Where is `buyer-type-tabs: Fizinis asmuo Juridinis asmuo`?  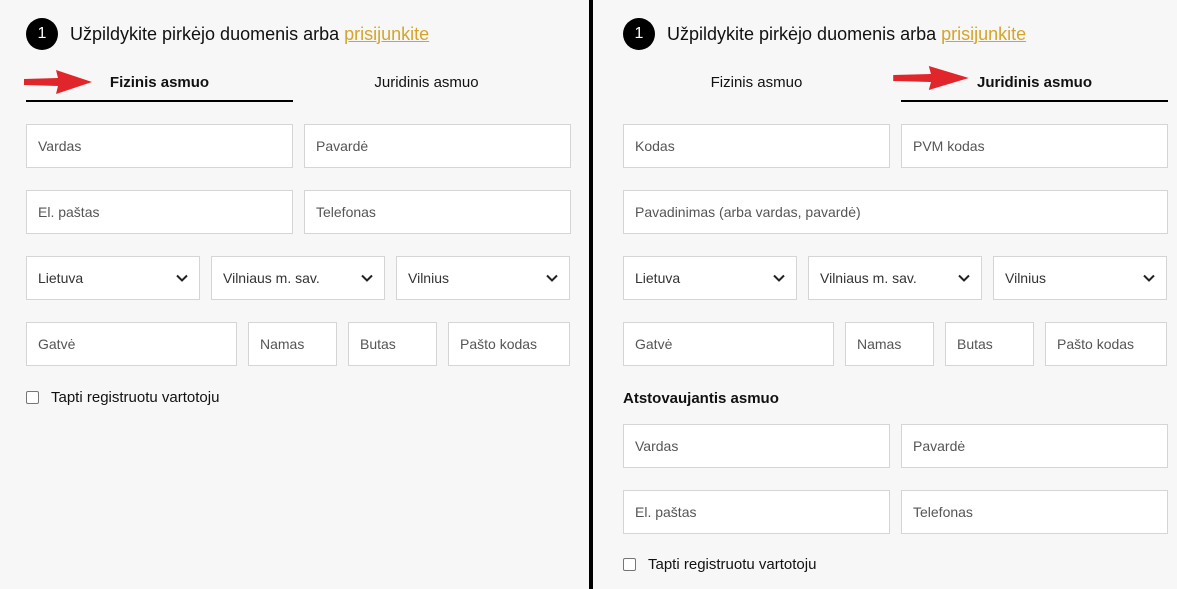
buyer-type-tabs: Fizinis asmuo Juridinis asmuo is located at coordinates (293, 83).